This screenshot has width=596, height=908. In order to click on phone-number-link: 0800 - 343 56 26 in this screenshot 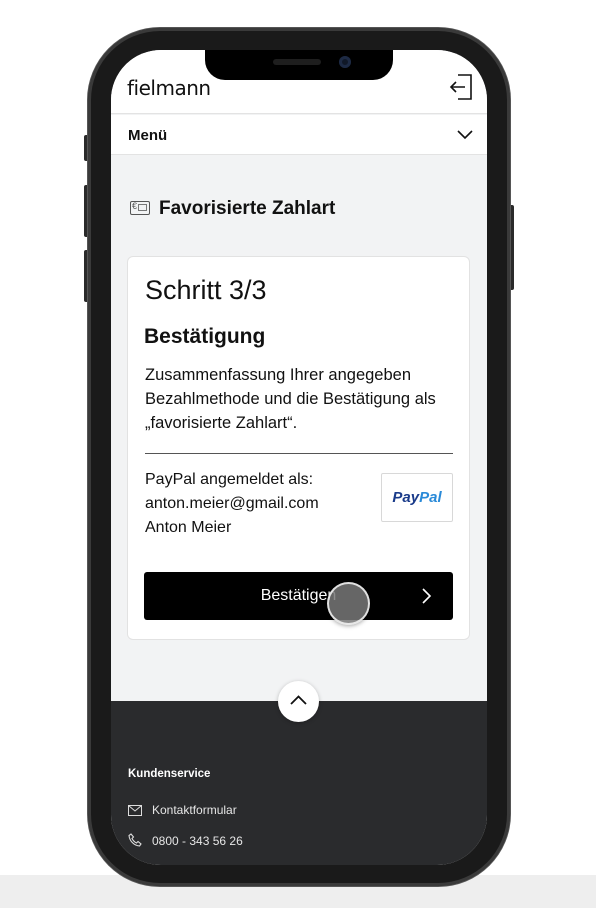, I will do `click(197, 841)`.